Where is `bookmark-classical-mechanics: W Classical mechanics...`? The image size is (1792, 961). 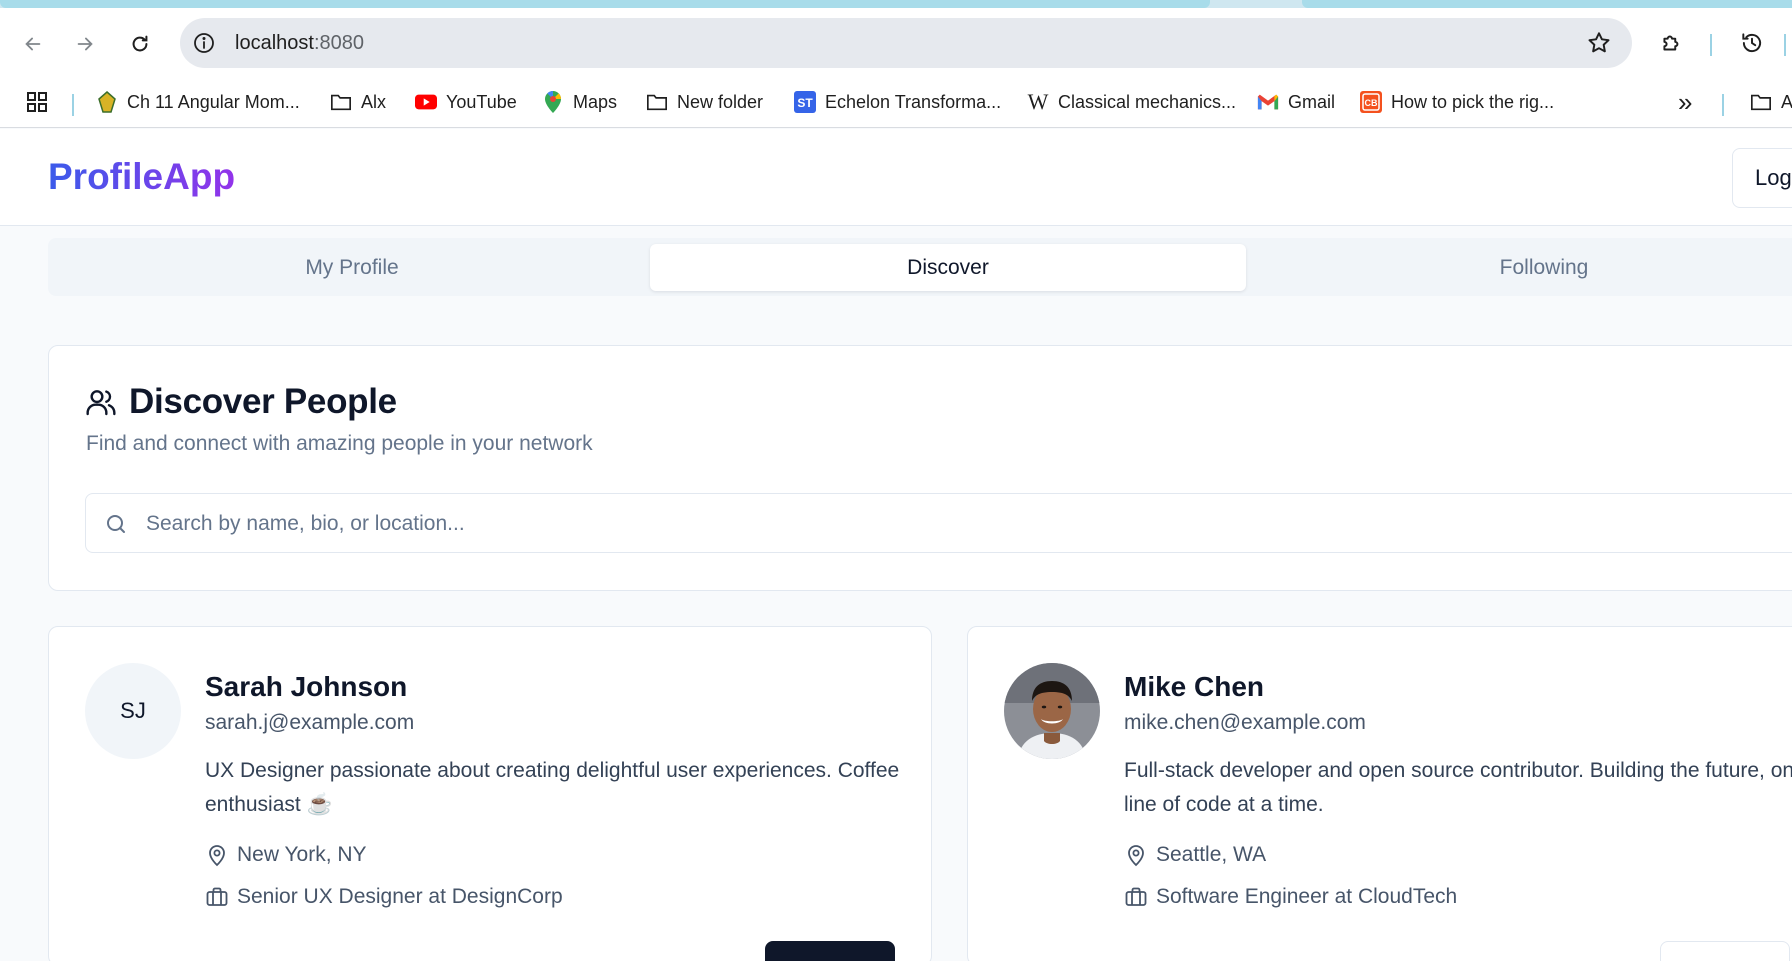 bookmark-classical-mechanics: W Classical mechanics... is located at coordinates (1131, 102).